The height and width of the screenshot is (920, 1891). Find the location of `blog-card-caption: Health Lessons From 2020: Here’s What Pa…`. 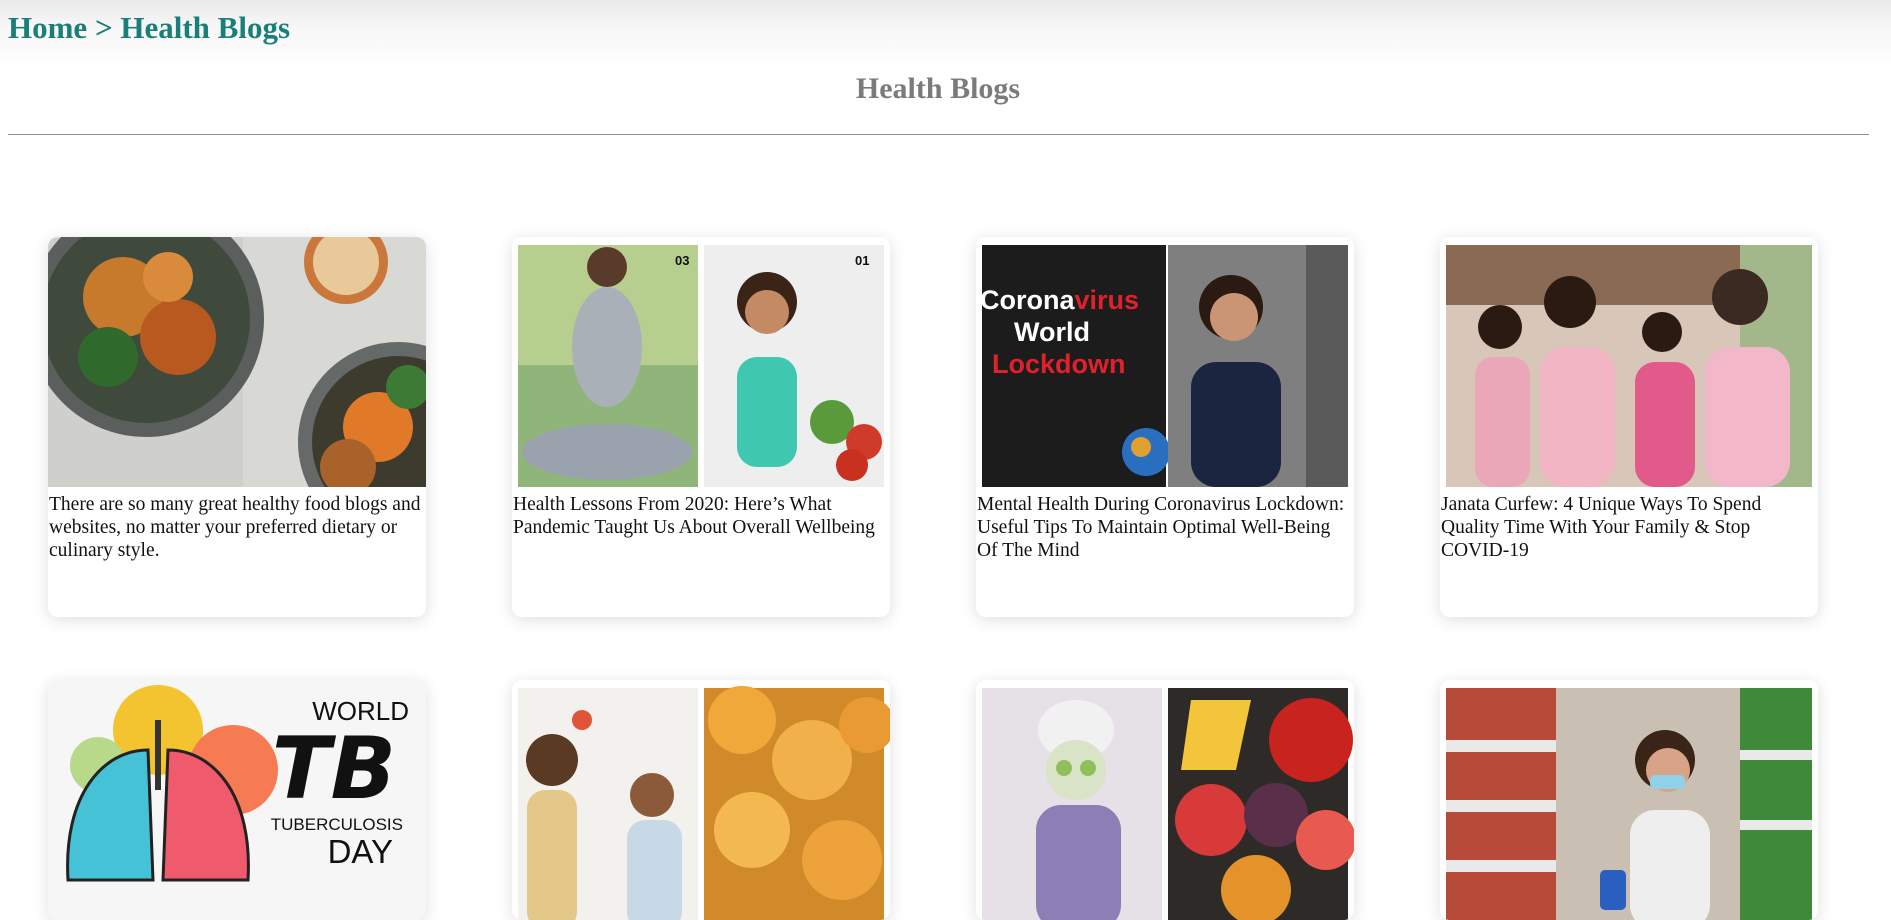

blog-card-caption: Health Lessons From 2020: Here’s What Pa… is located at coordinates (694, 516).